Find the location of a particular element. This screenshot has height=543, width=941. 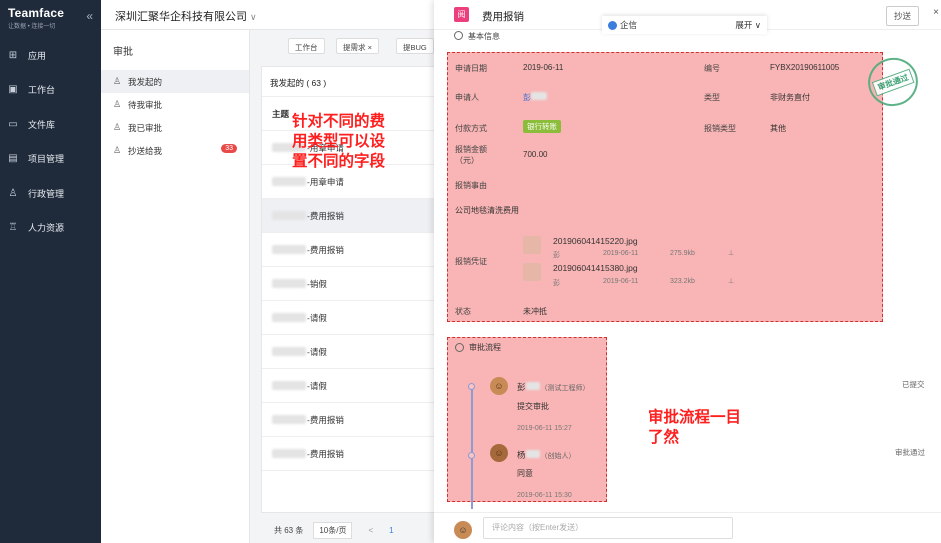

detail-title: 费用报销 is located at coordinates (503, 17).